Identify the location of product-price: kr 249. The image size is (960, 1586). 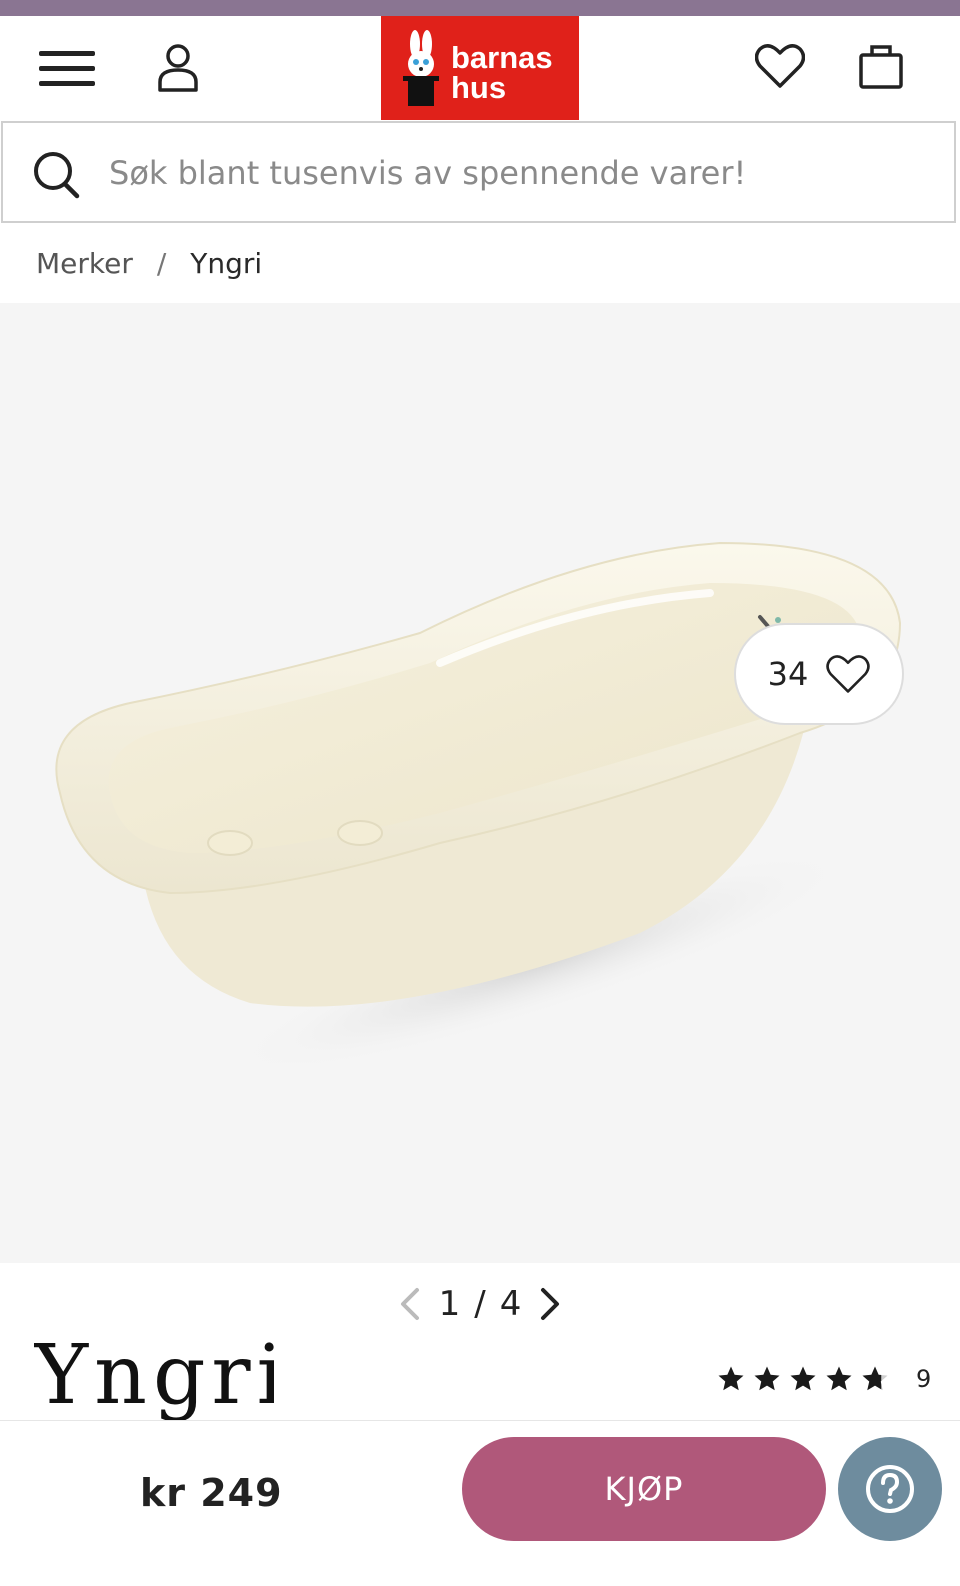
(211, 1493).